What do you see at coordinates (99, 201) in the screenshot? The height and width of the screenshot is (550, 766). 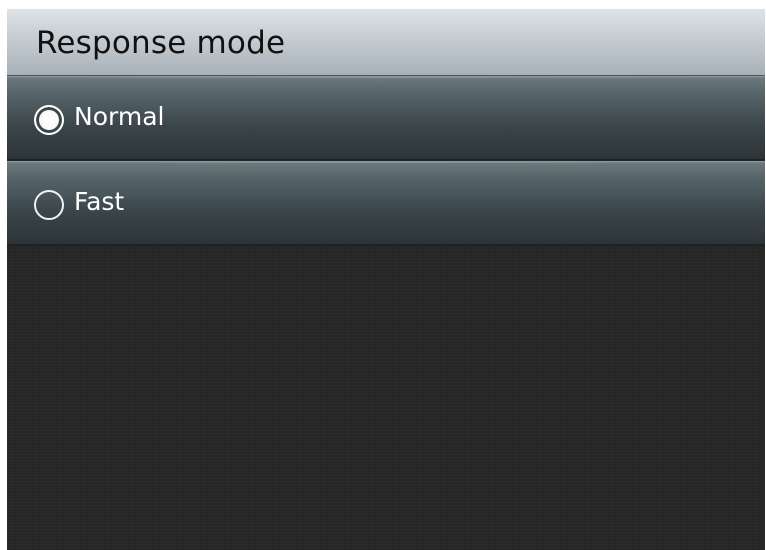 I see `fast-option-label: Fast` at bounding box center [99, 201].